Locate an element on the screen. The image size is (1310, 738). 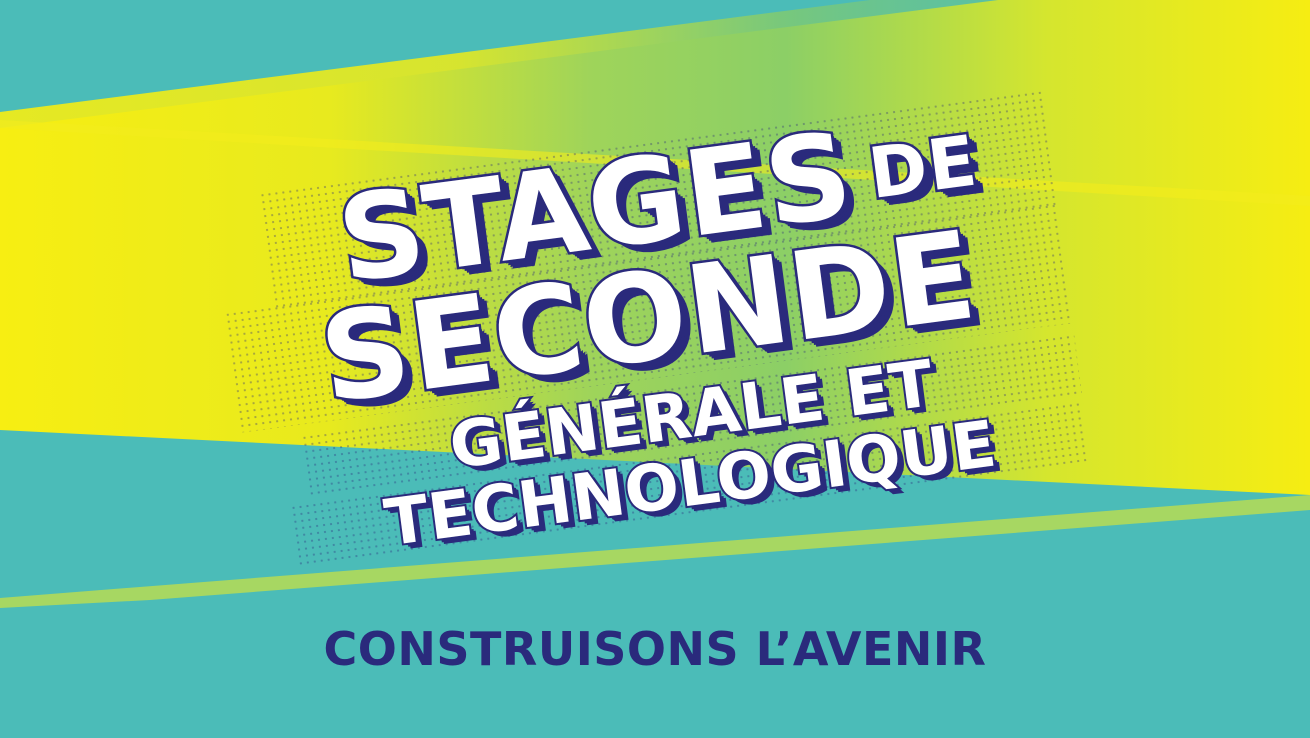
tagline: CONSTRUISONS L’AVENIR is located at coordinates (655, 649).